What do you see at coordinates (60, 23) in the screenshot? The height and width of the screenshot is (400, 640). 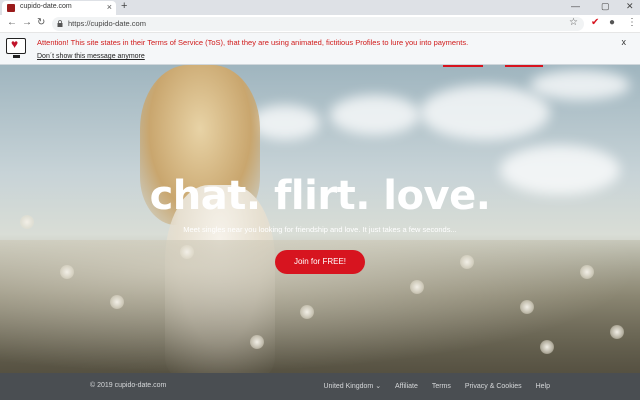 I see `lock-icon` at bounding box center [60, 23].